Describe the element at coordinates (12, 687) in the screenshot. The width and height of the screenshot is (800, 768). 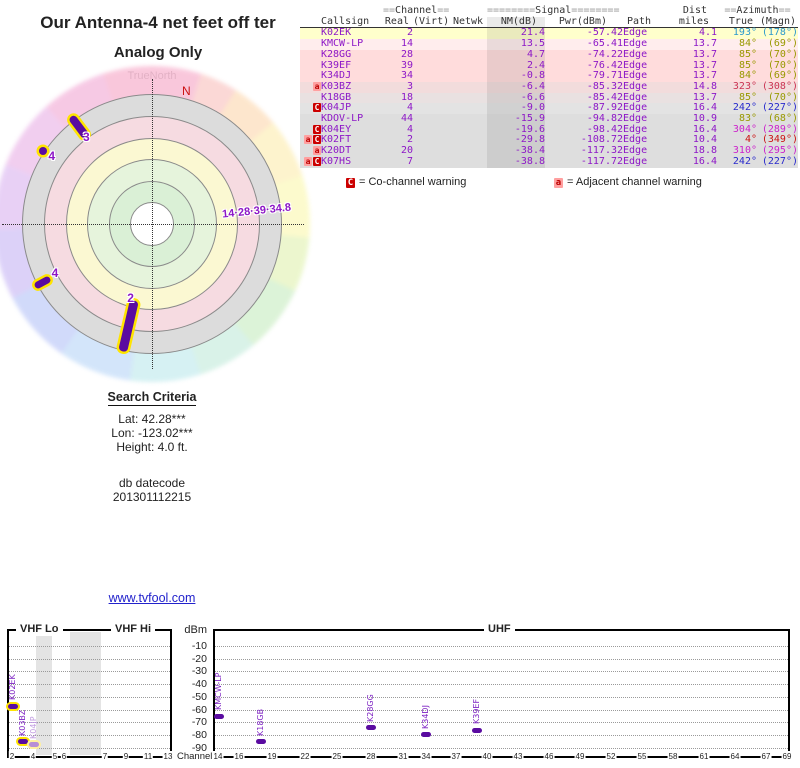
I see `signal-marker-label: K02EK` at that location.